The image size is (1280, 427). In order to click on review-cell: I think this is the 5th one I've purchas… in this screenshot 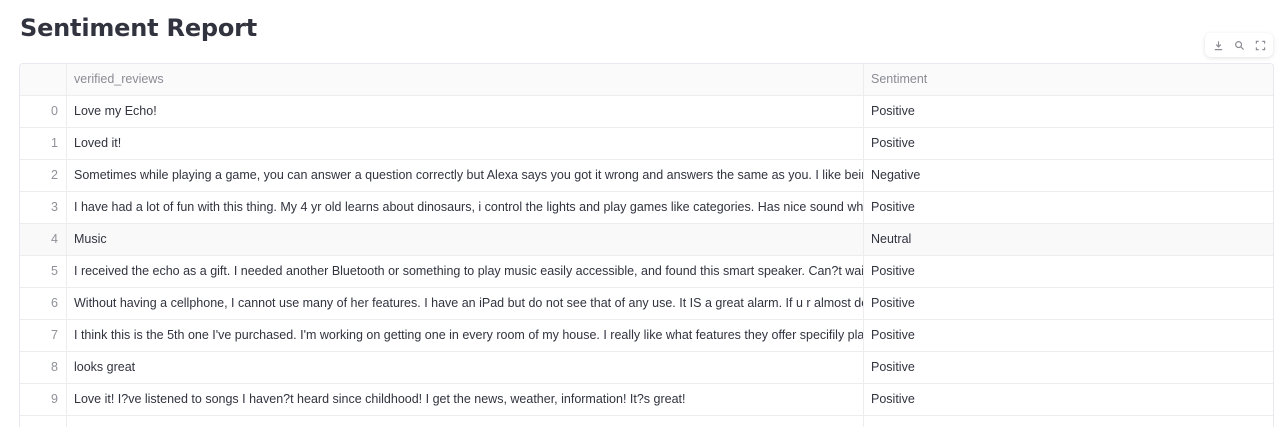, I will do `click(465, 335)`.